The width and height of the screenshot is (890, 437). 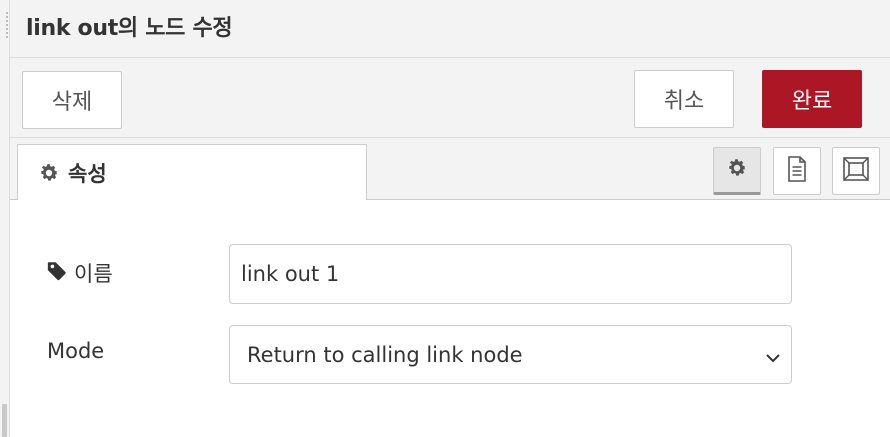 I want to click on frame-icon, so click(x=856, y=171).